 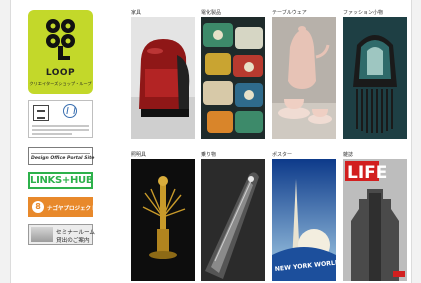 I want to click on nagoya-badge-icon: 8, so click(x=38, y=207).